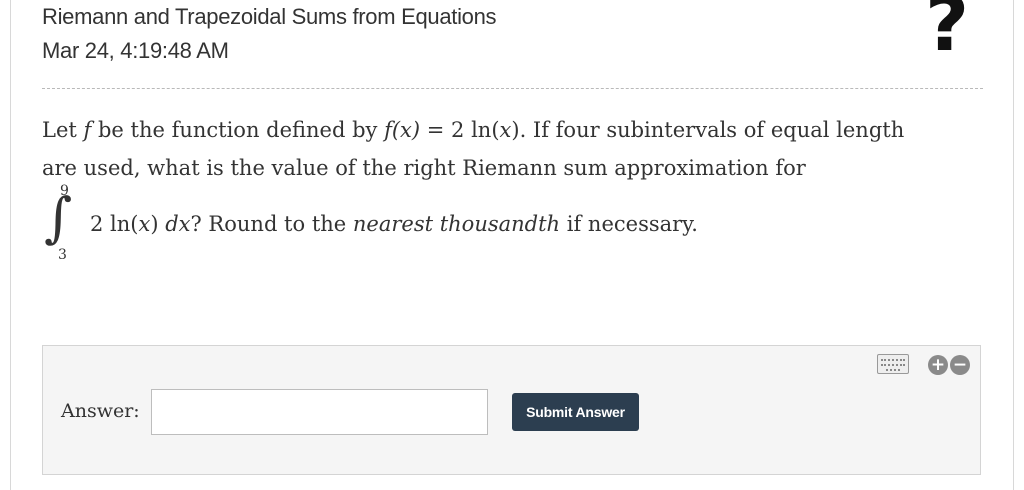 This screenshot has width=1024, height=490. Describe the element at coordinates (271, 224) in the screenshot. I see `question-text: ? Round to the` at that location.